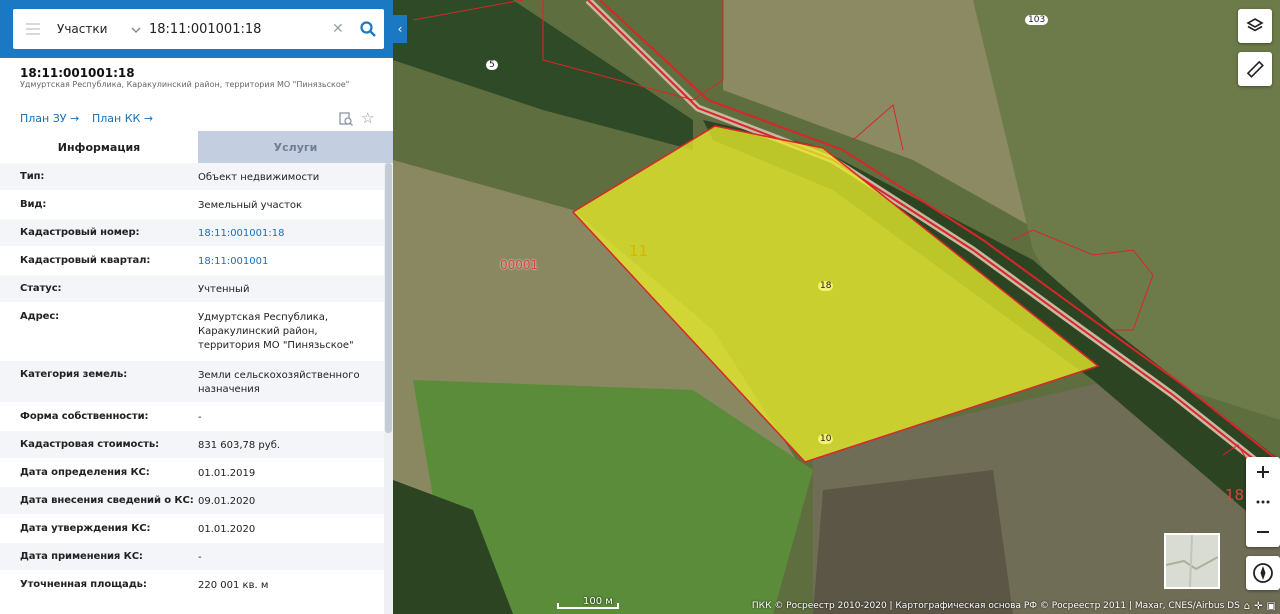  Describe the element at coordinates (33, 204) in the screenshot. I see `row-key: Вид:` at that location.